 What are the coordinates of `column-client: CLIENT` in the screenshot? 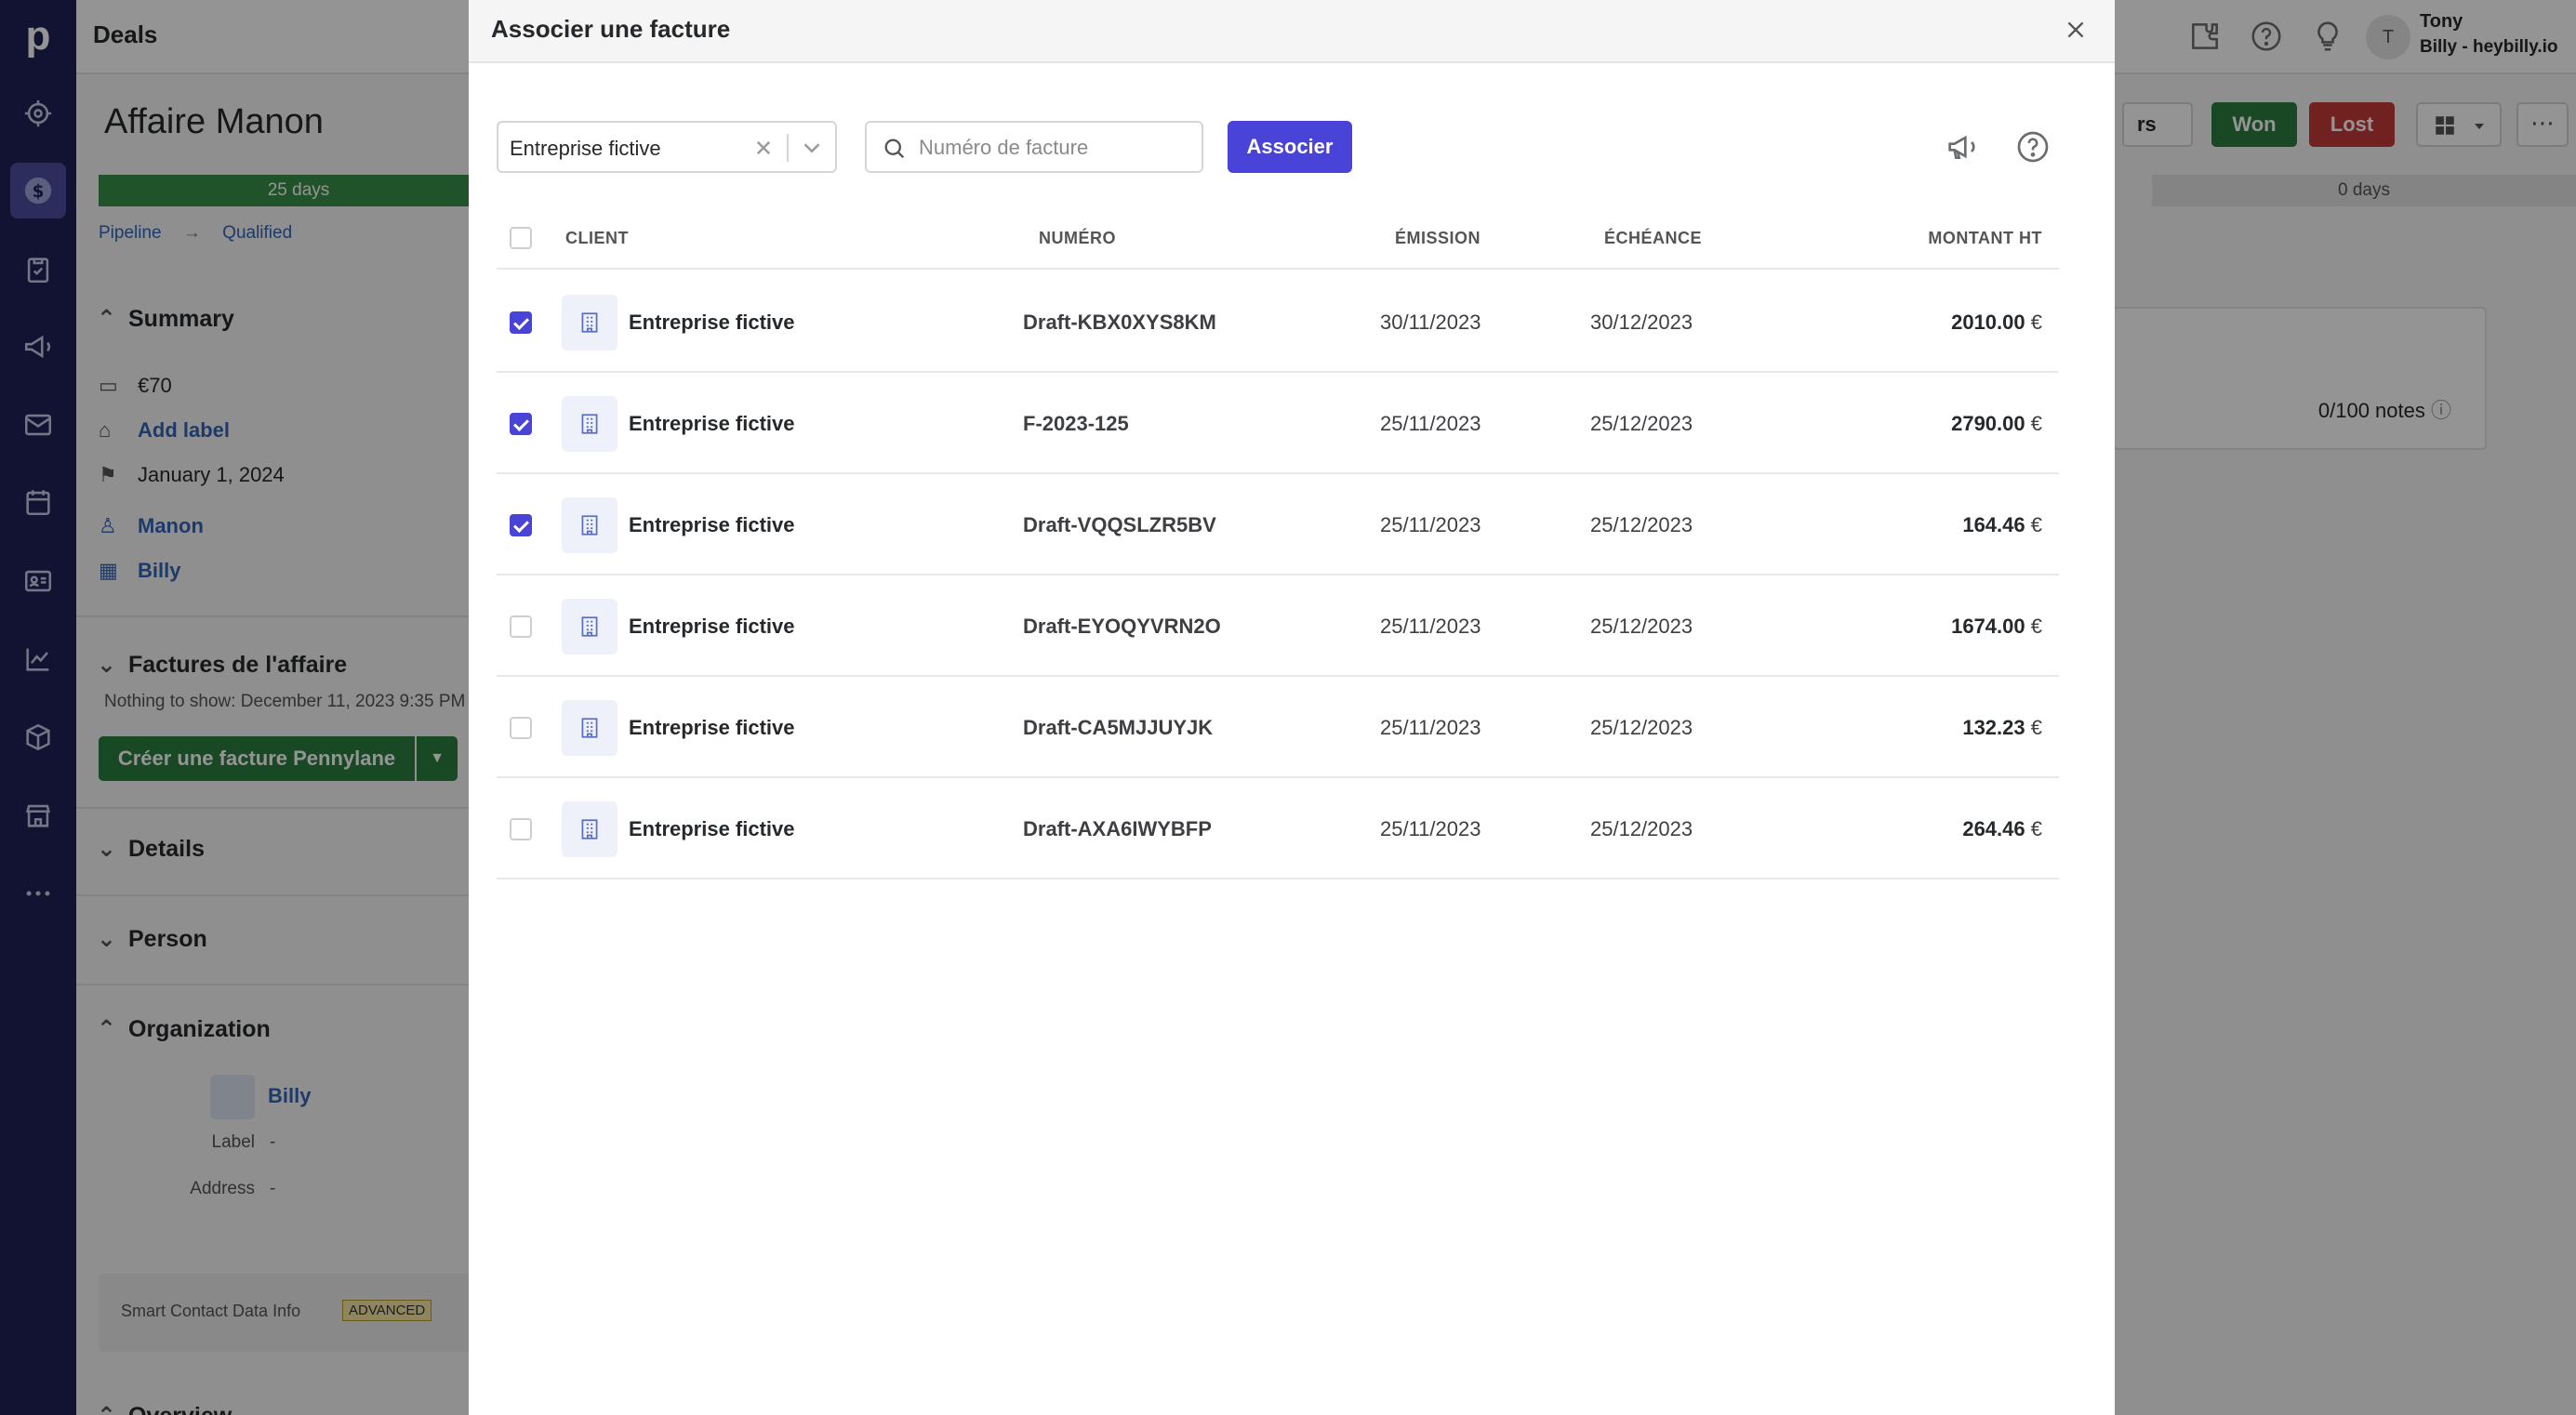 It's located at (597, 238).